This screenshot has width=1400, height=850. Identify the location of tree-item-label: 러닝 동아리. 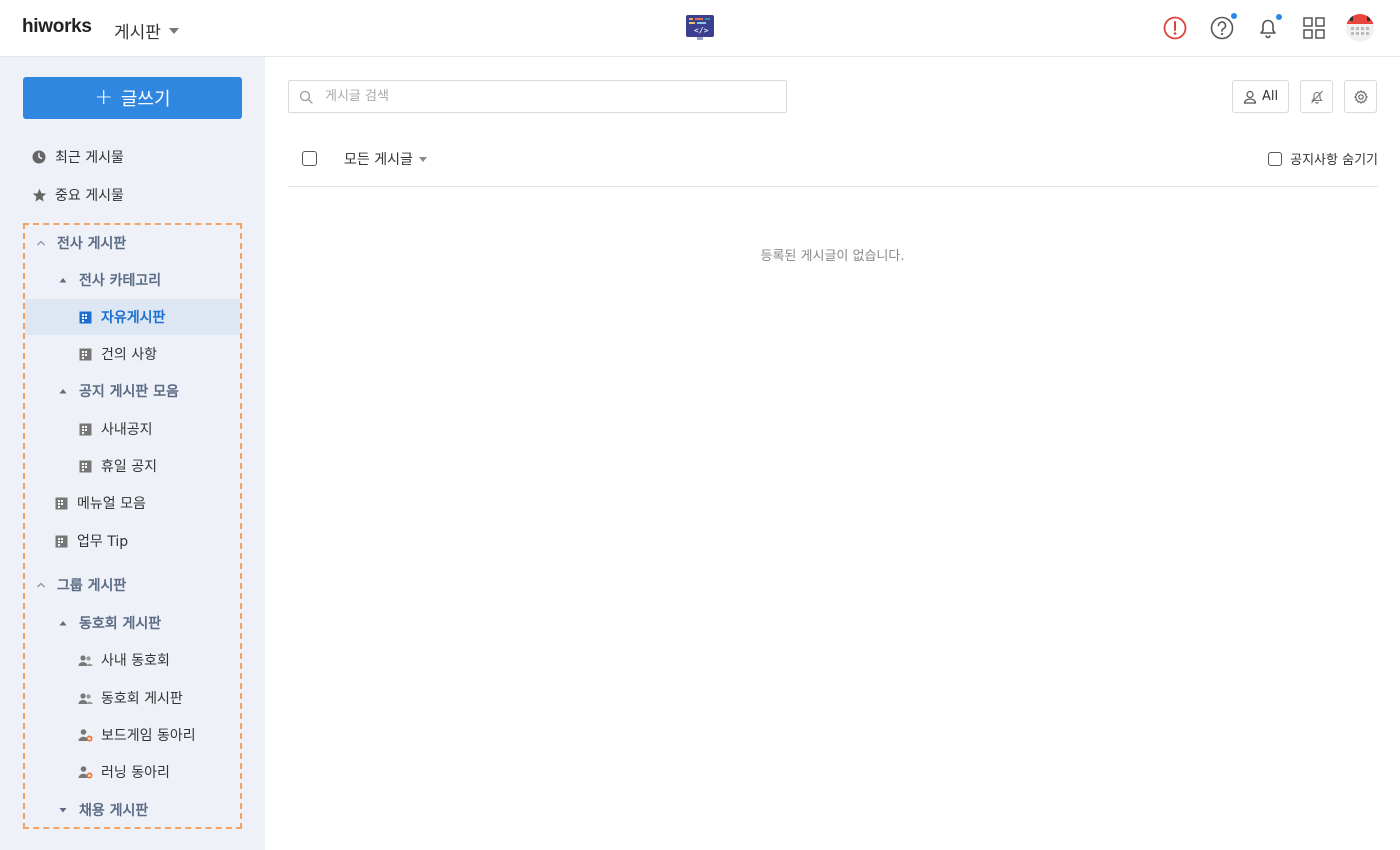
(135, 773).